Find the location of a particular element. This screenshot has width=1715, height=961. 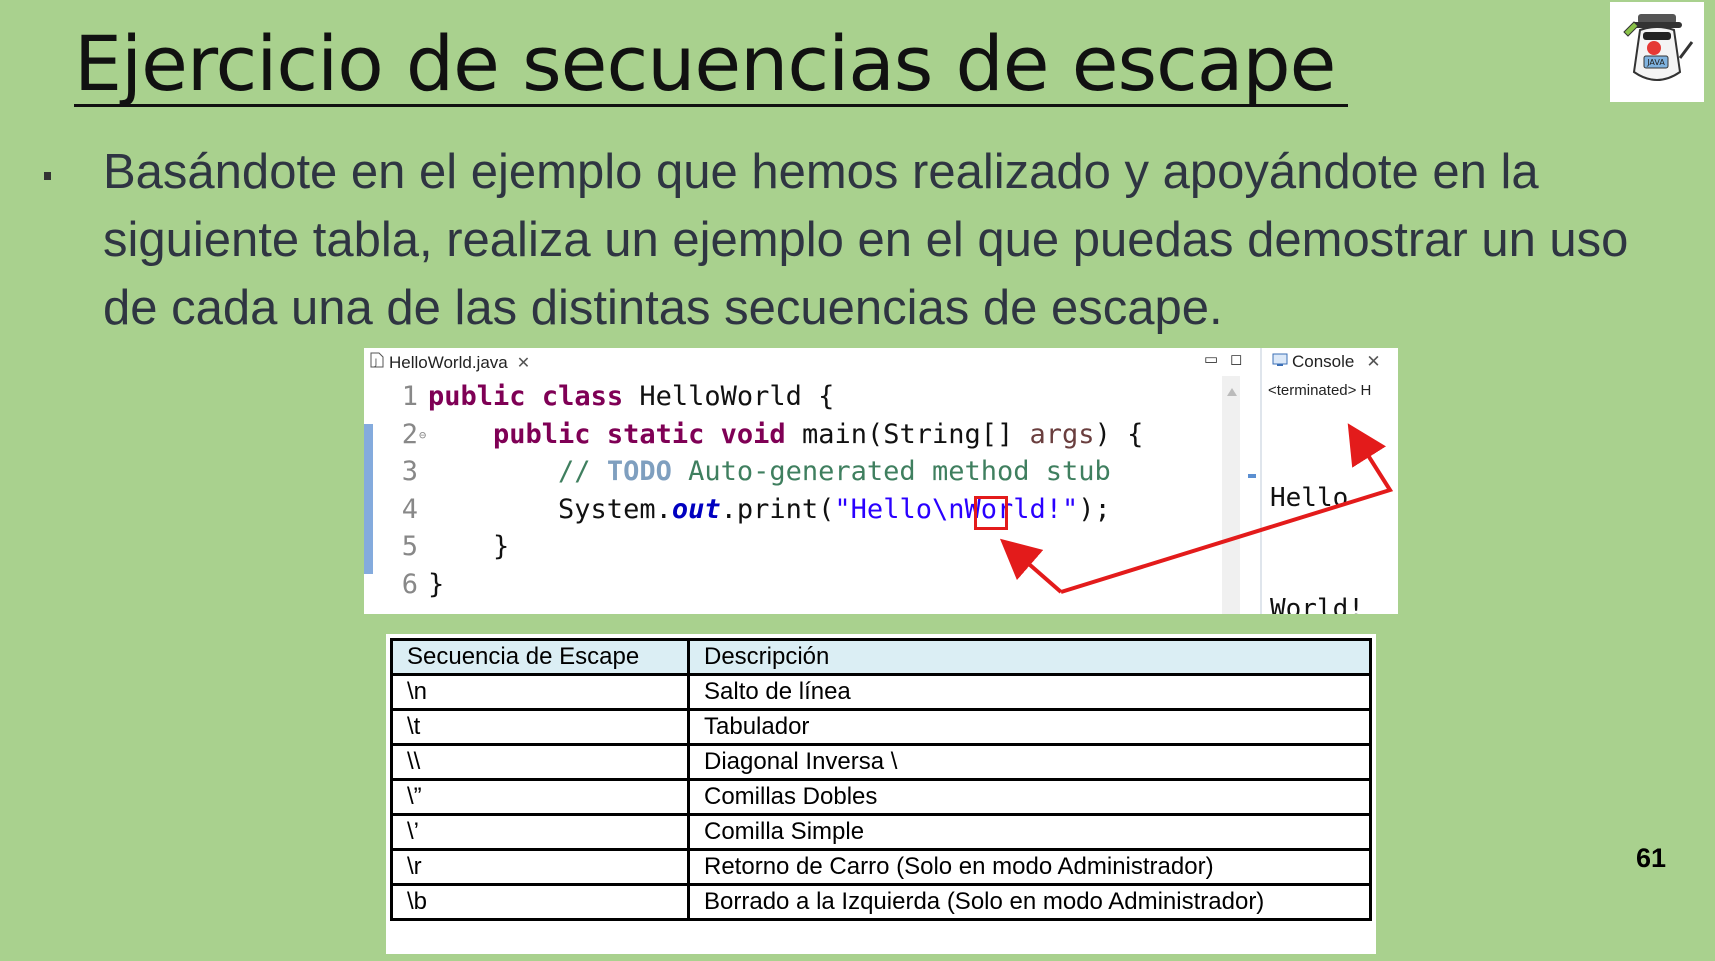

column-header: Descripción is located at coordinates (1029, 657).